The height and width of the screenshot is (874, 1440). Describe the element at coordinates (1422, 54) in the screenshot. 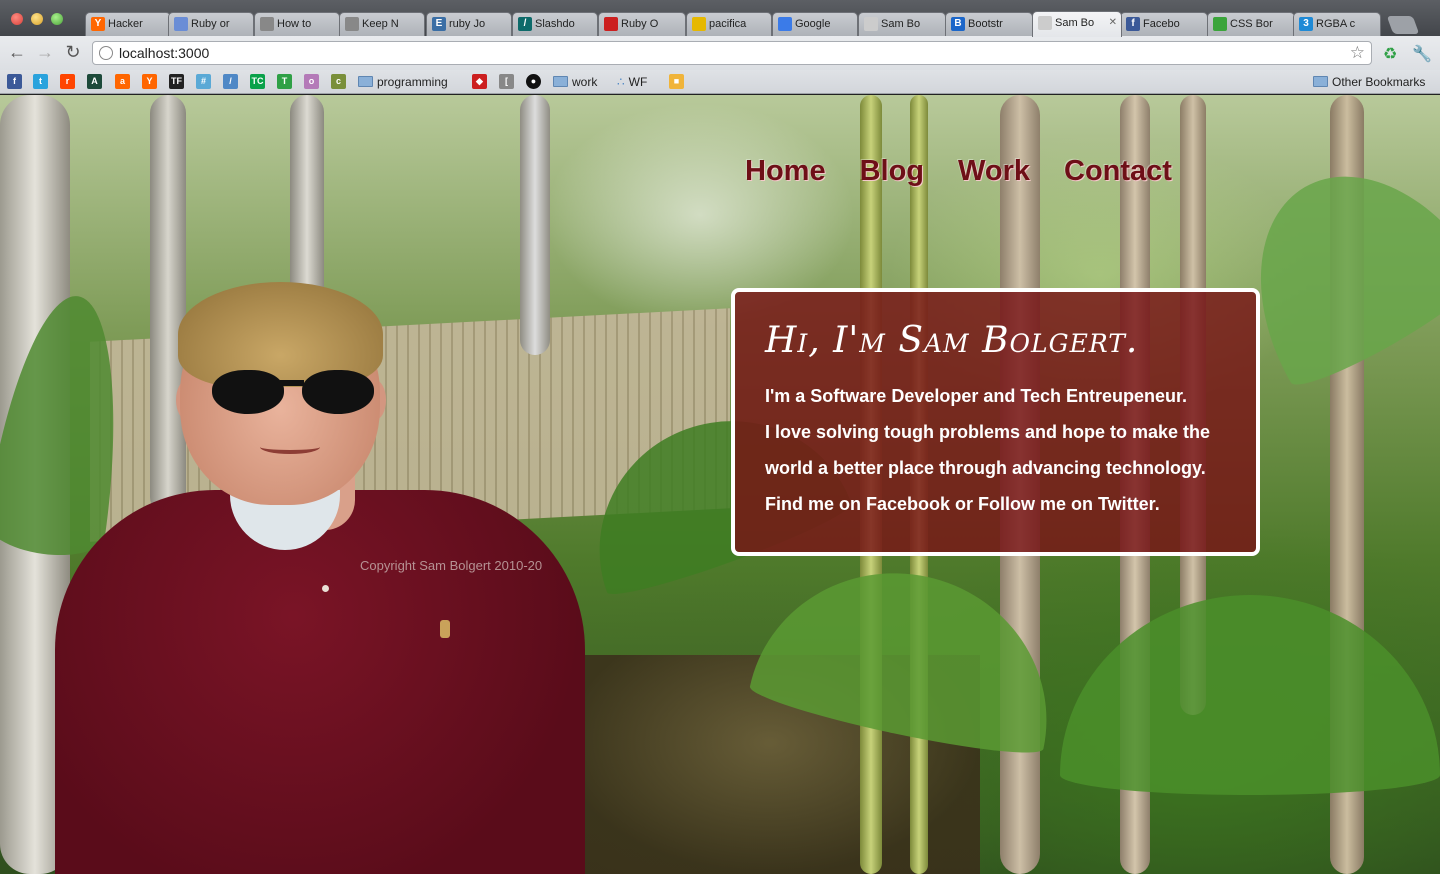

I see `wrench-icon: 🔧` at that location.